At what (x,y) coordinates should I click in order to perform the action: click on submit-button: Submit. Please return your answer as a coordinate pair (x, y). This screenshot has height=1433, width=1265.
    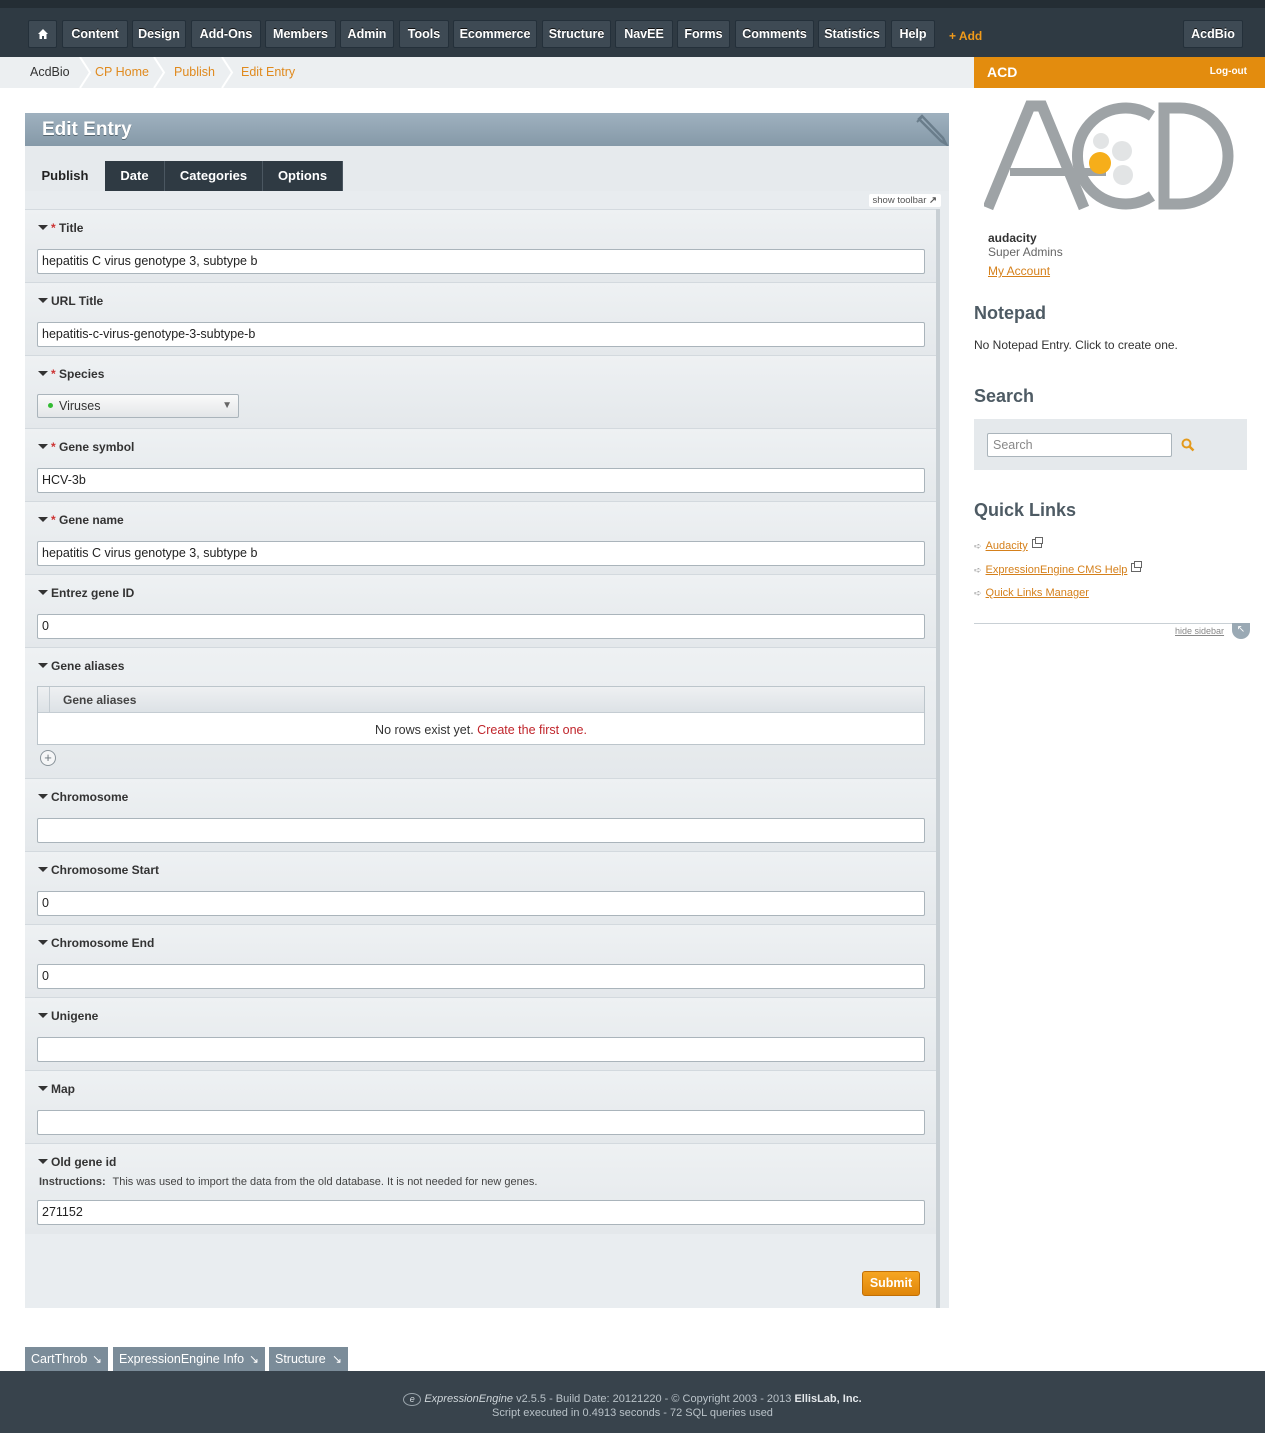
    Looking at the image, I should click on (891, 1283).